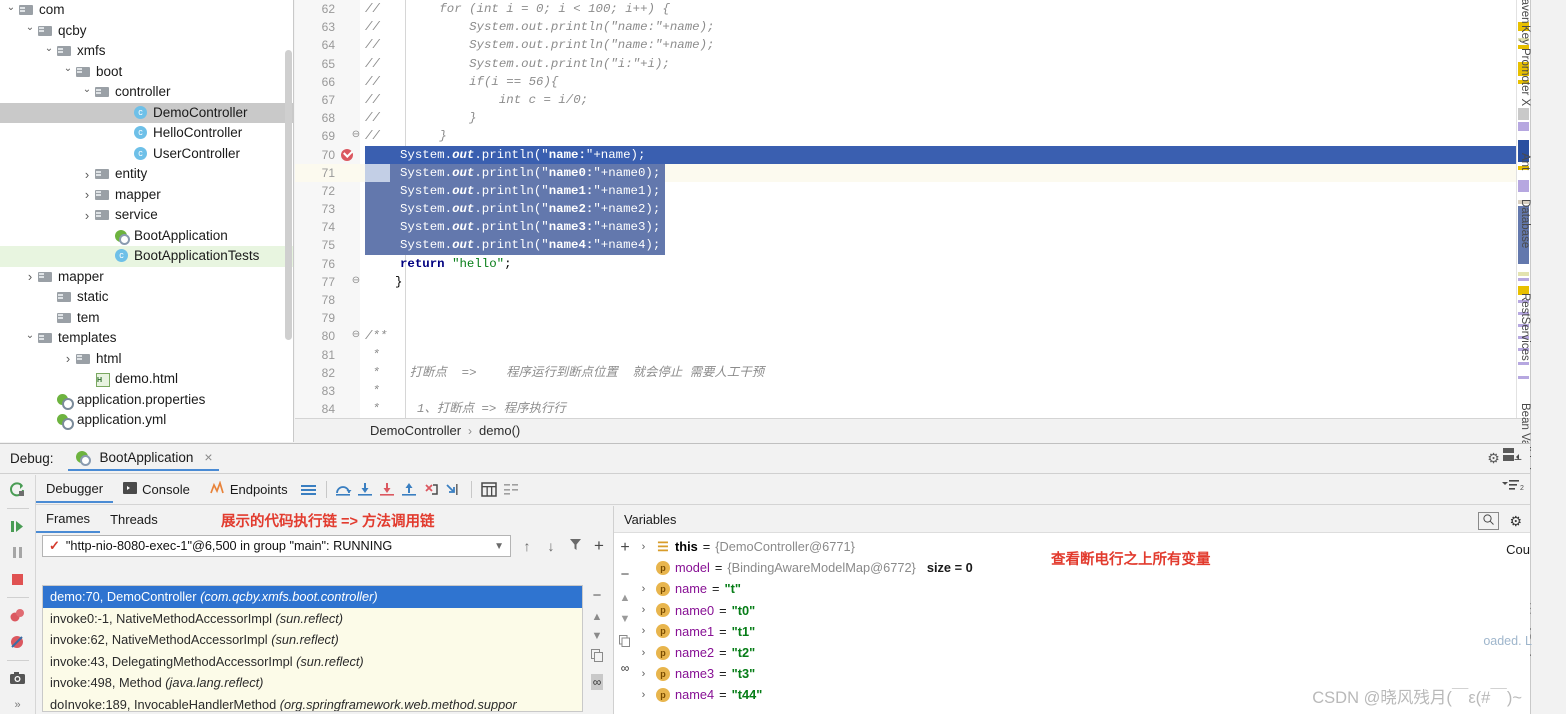  What do you see at coordinates (146, 400) in the screenshot?
I see `tree-item-application-properties: application.properties` at bounding box center [146, 400].